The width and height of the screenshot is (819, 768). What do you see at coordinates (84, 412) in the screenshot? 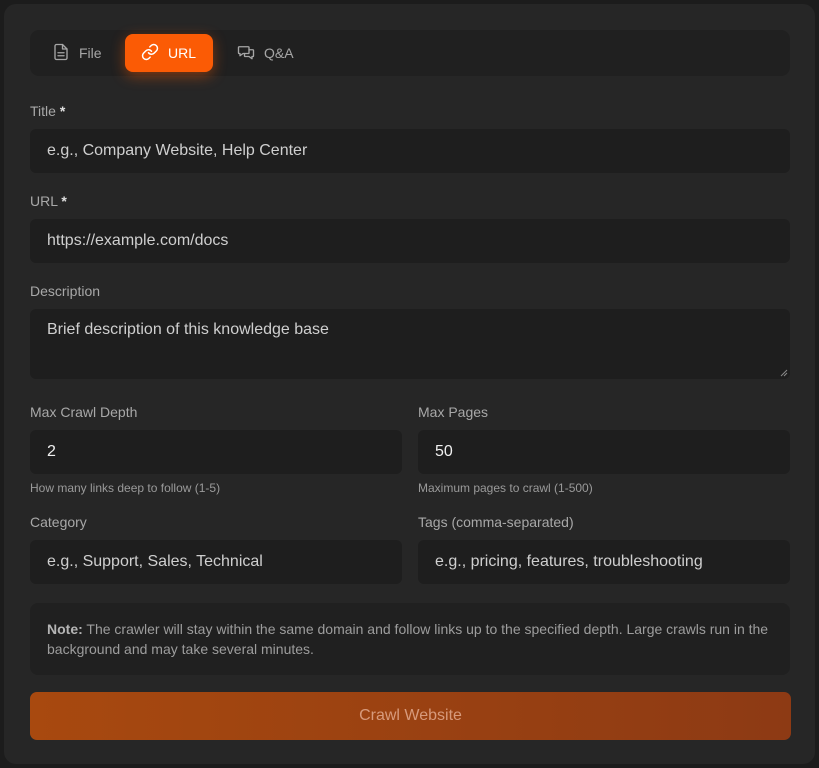
I see `max-crawl-depth-label: Max Crawl Depth` at bounding box center [84, 412].